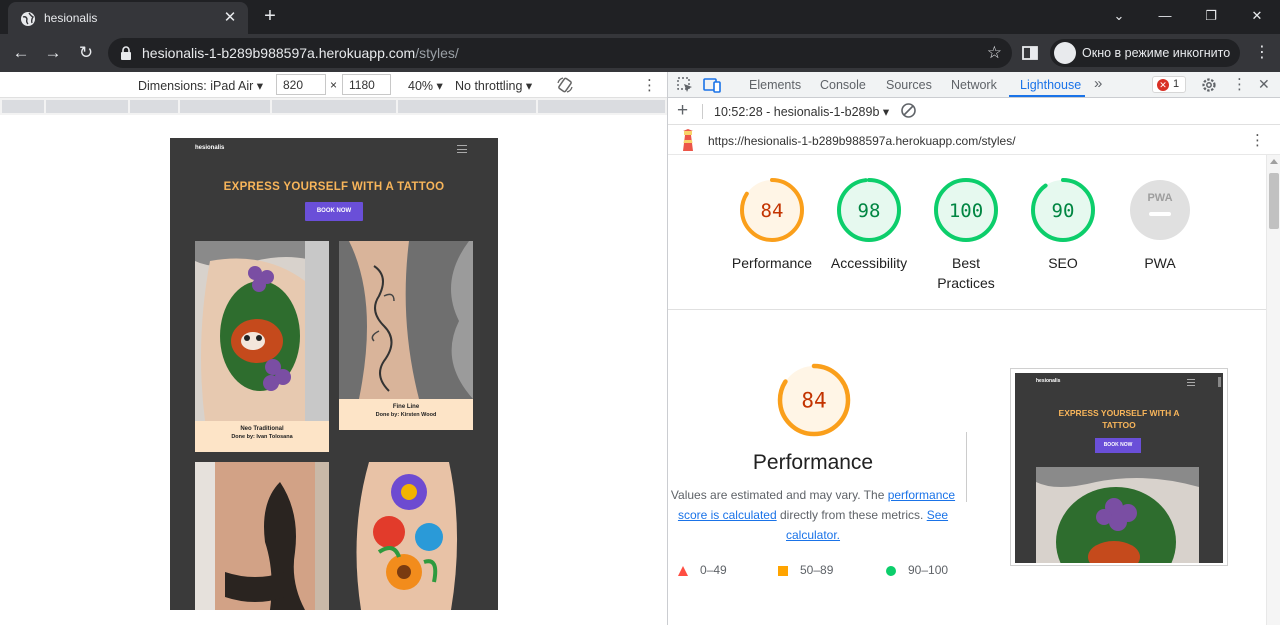 This screenshot has height=625, width=1280. I want to click on screenshot-scrollbar, so click(1219, 382).